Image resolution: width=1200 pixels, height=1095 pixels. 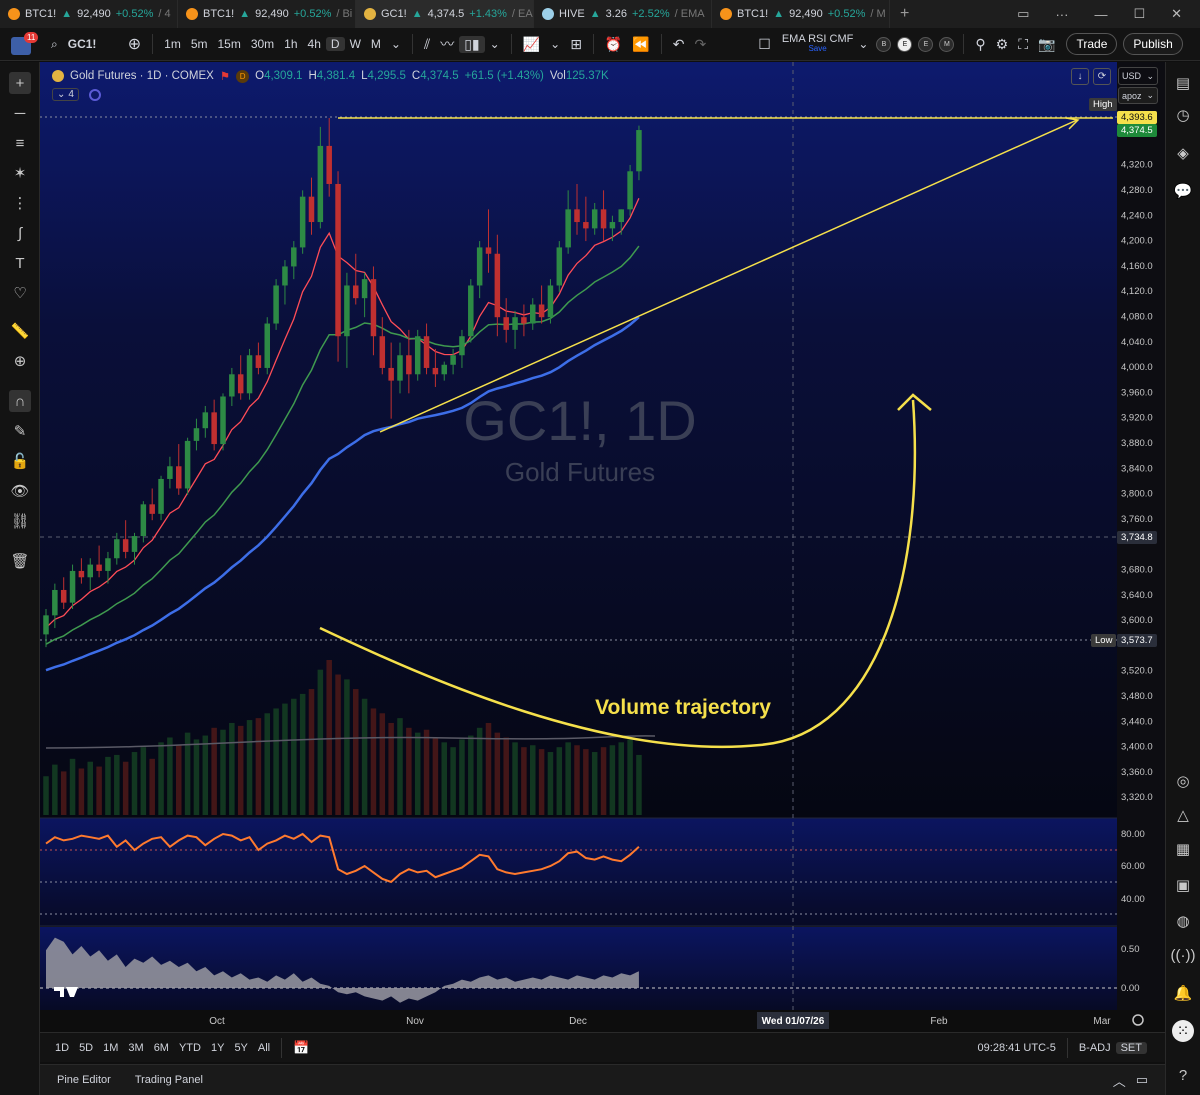 I want to click on ruler-icon: 📏, so click(x=20, y=331).